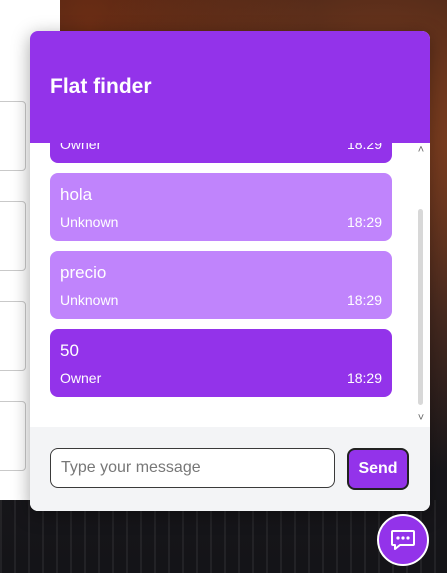  I want to click on message-item: precio Unknown 18:29, so click(221, 285).